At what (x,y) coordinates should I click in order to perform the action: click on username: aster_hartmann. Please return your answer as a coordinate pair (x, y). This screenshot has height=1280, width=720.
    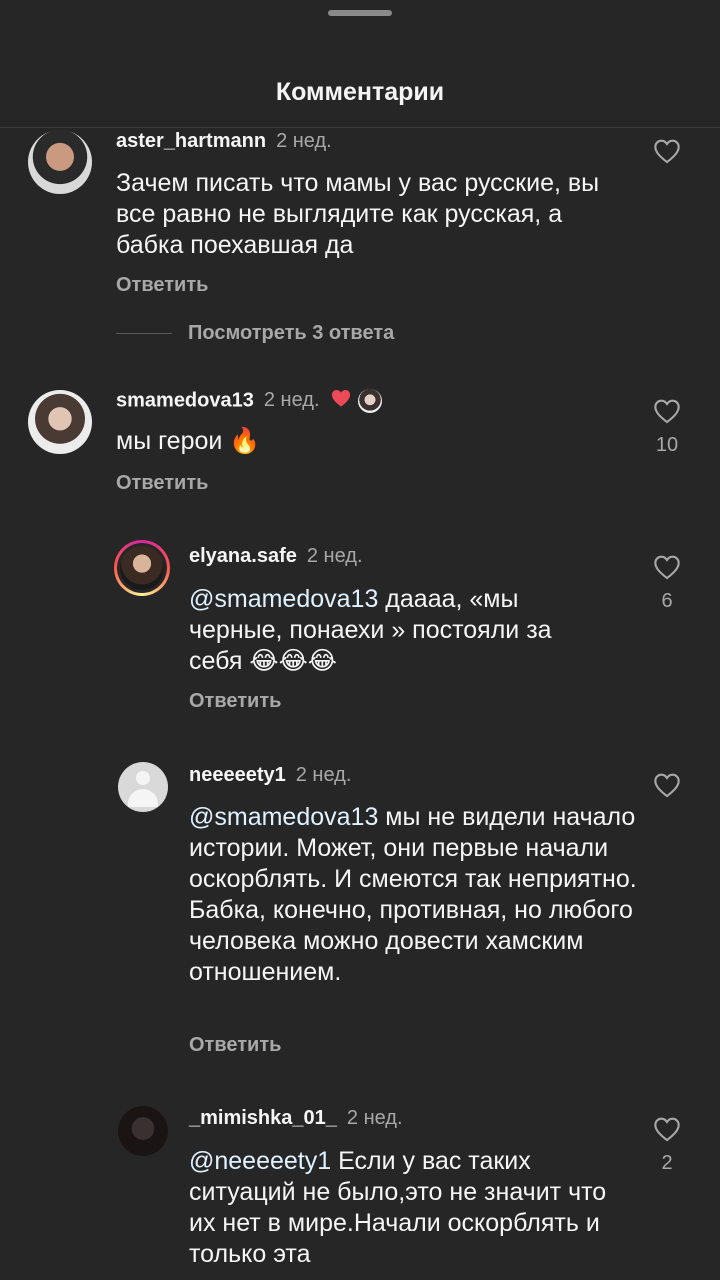
    Looking at the image, I should click on (191, 141).